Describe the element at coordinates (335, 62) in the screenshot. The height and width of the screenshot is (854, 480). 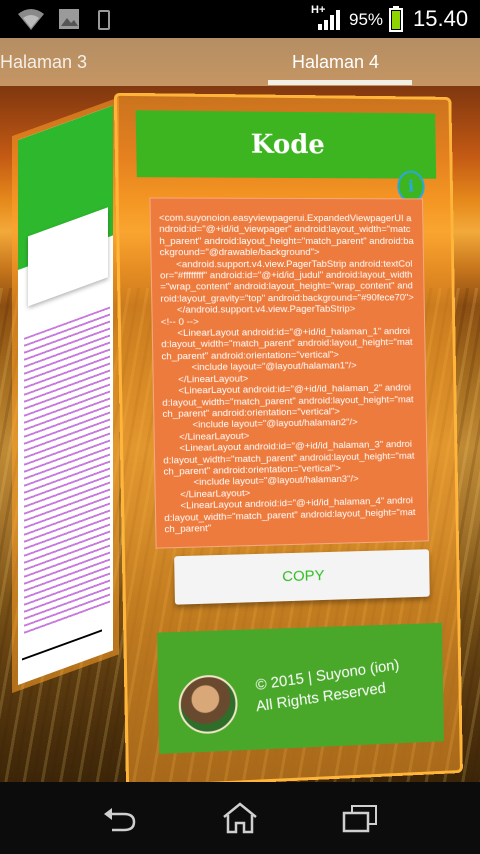
I see `tab-halaman-4: Halaman 4` at that location.